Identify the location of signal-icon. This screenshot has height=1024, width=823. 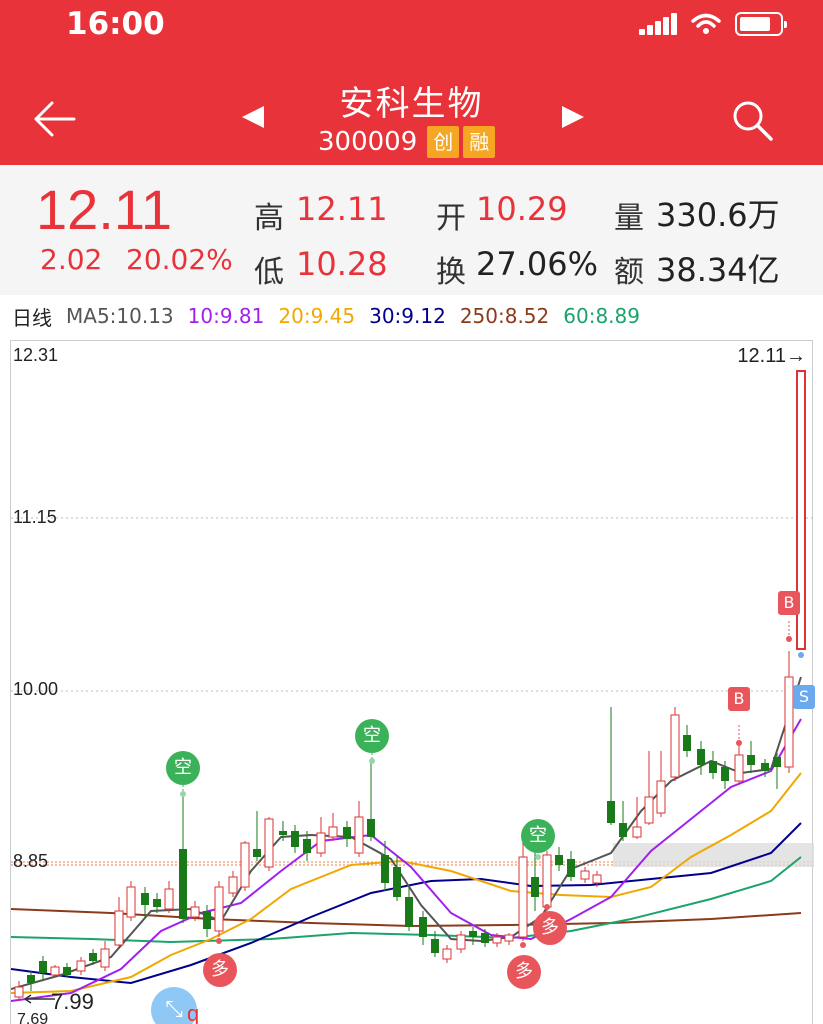
(658, 24).